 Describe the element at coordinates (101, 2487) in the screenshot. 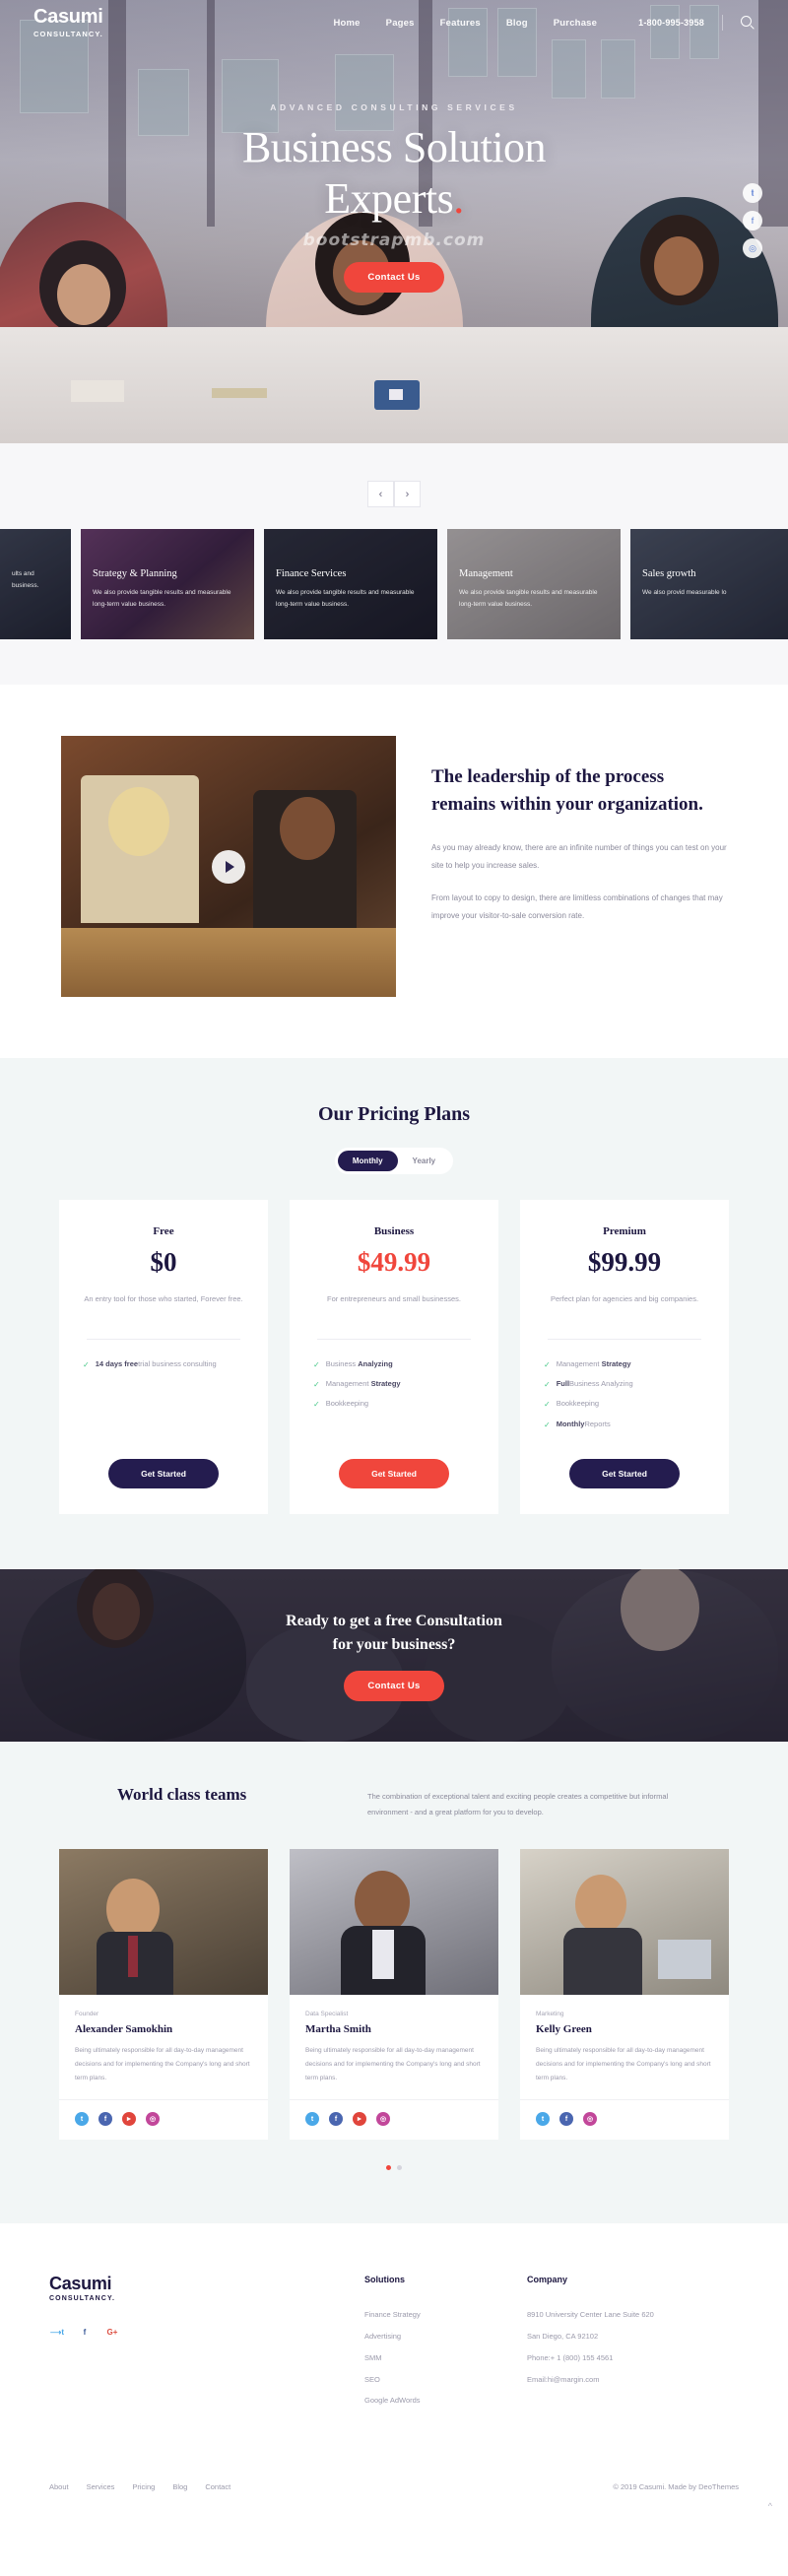

I see `footer-link-services: Services` at that location.